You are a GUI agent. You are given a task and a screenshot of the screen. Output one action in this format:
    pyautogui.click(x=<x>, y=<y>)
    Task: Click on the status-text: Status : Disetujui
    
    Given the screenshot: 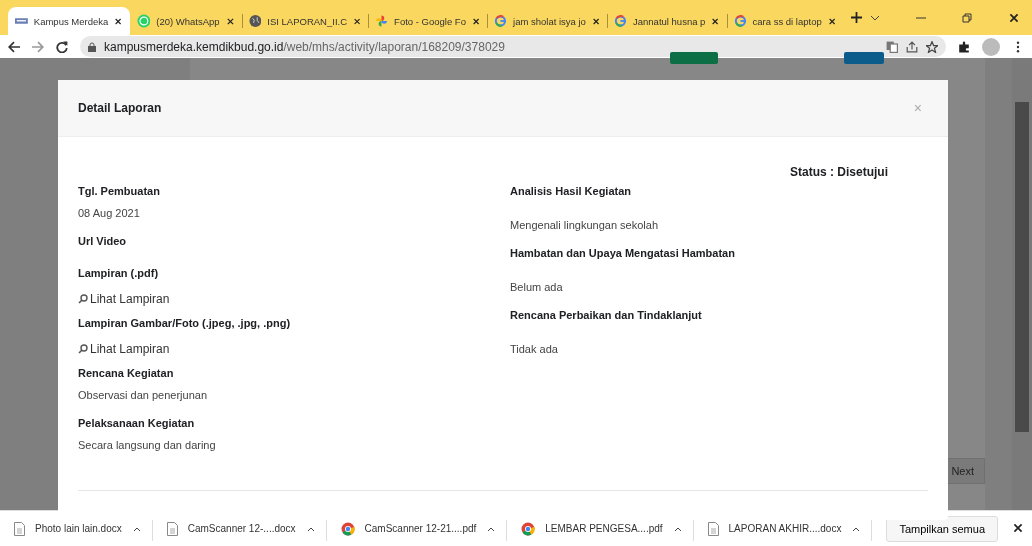 What is the action you would take?
    pyautogui.click(x=839, y=172)
    